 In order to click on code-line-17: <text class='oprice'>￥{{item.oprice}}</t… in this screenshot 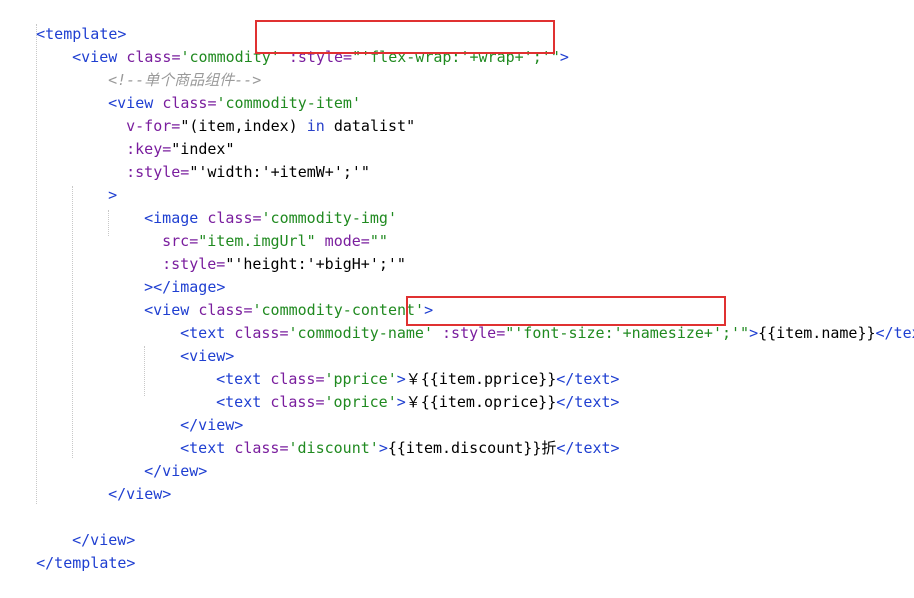, I will do `click(399, 389)`.